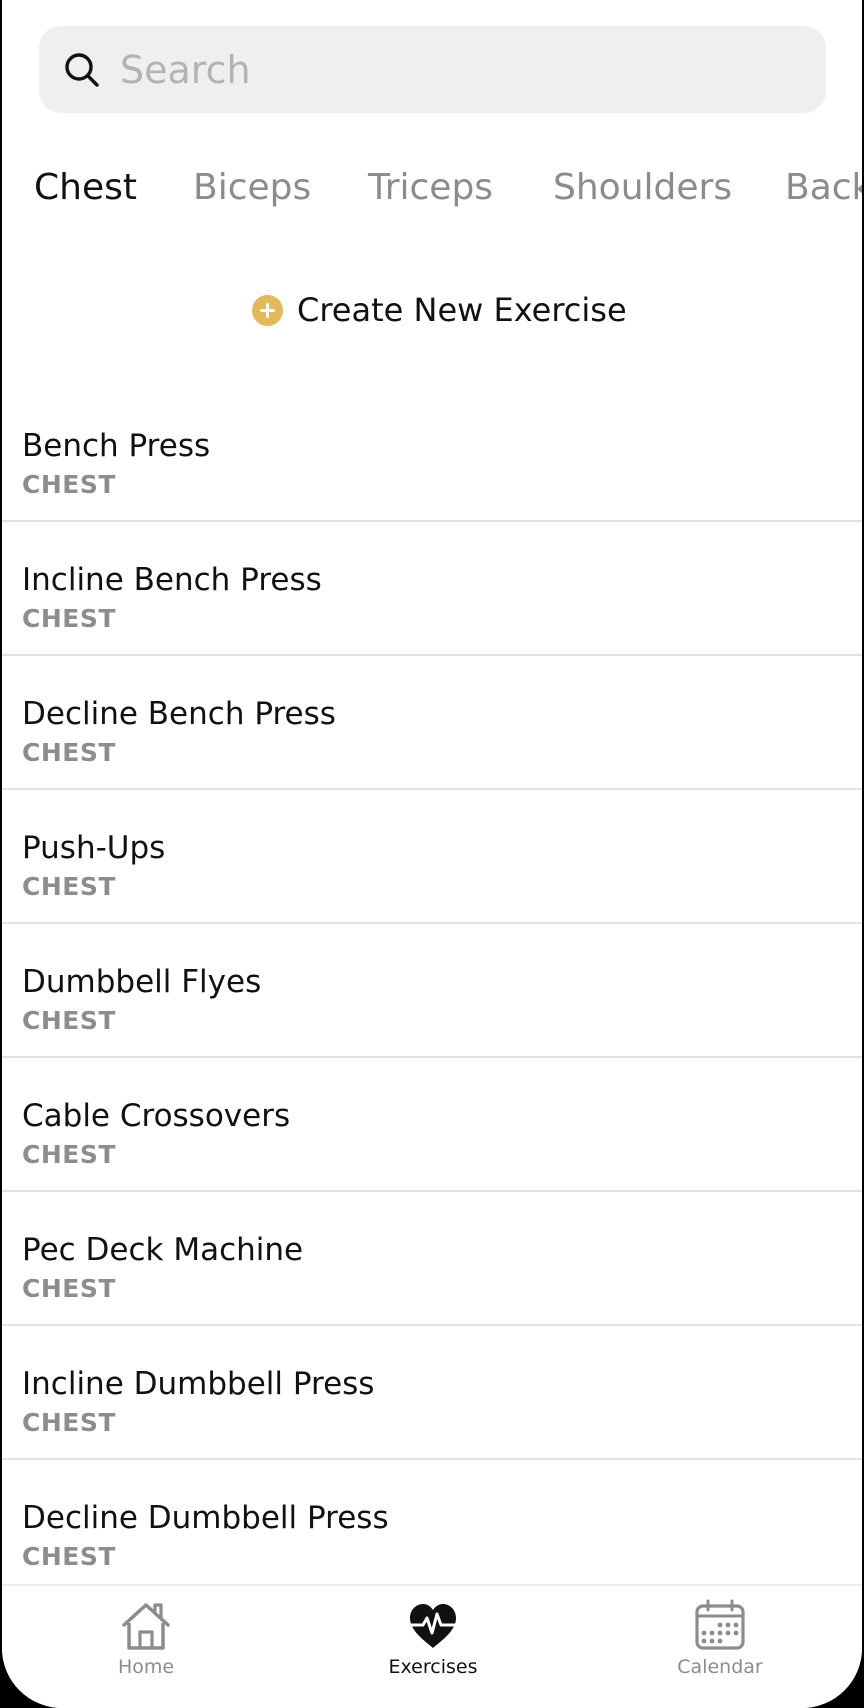 The width and height of the screenshot is (864, 1708). What do you see at coordinates (432, 1125) in the screenshot?
I see `list-item: Cable Crossovers CHEST` at bounding box center [432, 1125].